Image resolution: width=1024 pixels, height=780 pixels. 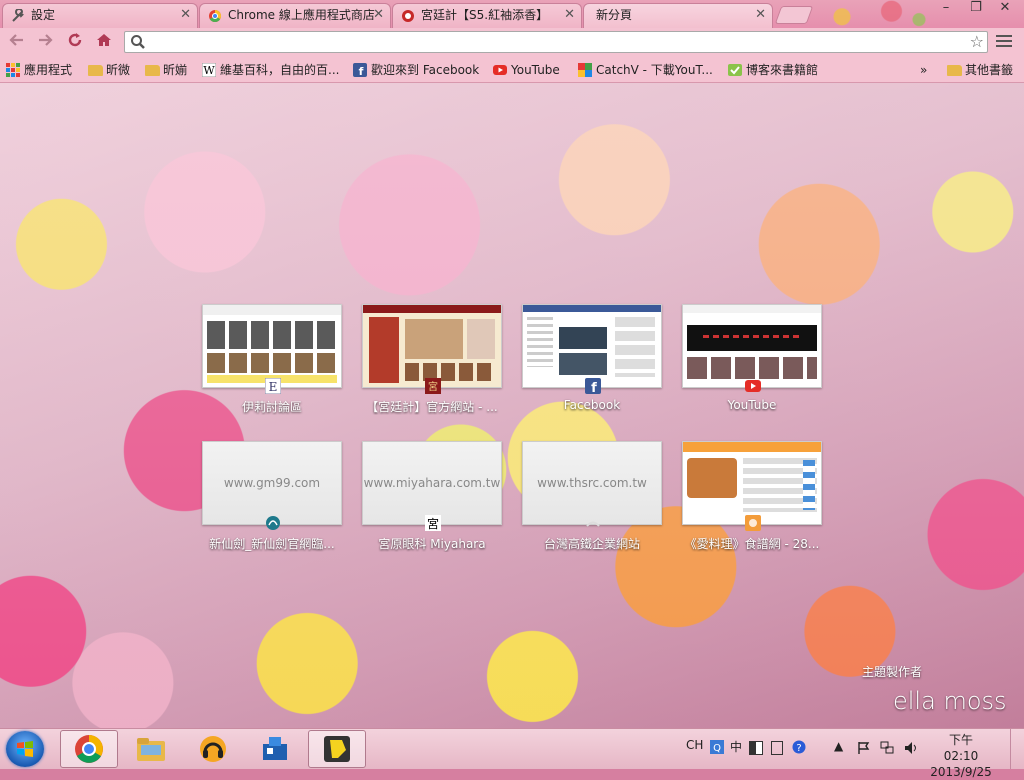 I want to click on bookmark-folder-2: 昕媊, so click(x=166, y=70).